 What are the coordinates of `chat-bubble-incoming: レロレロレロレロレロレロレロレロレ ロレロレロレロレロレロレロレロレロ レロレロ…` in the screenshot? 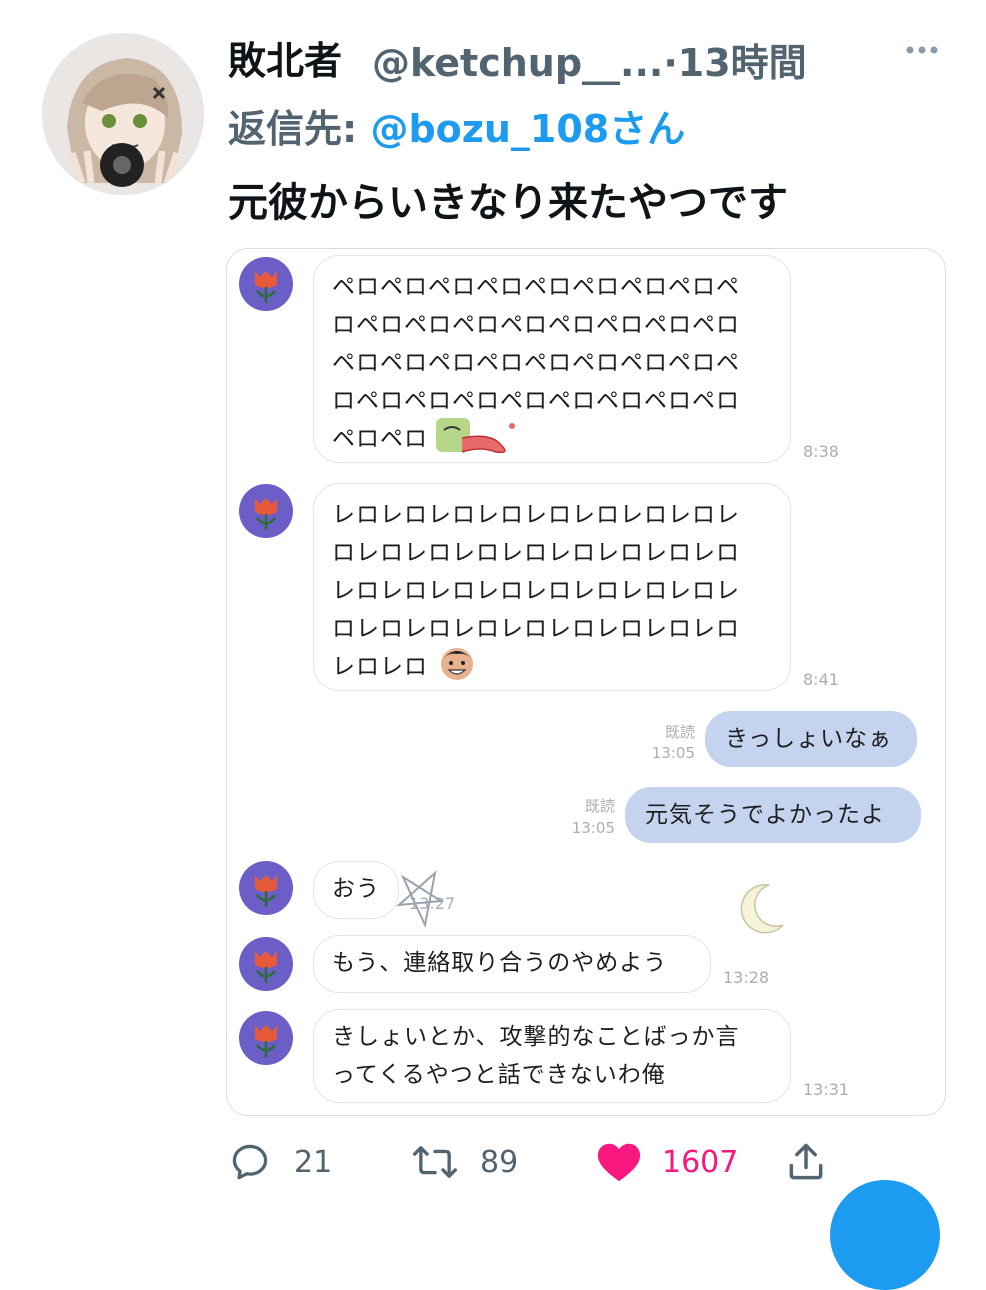 It's located at (552, 587).